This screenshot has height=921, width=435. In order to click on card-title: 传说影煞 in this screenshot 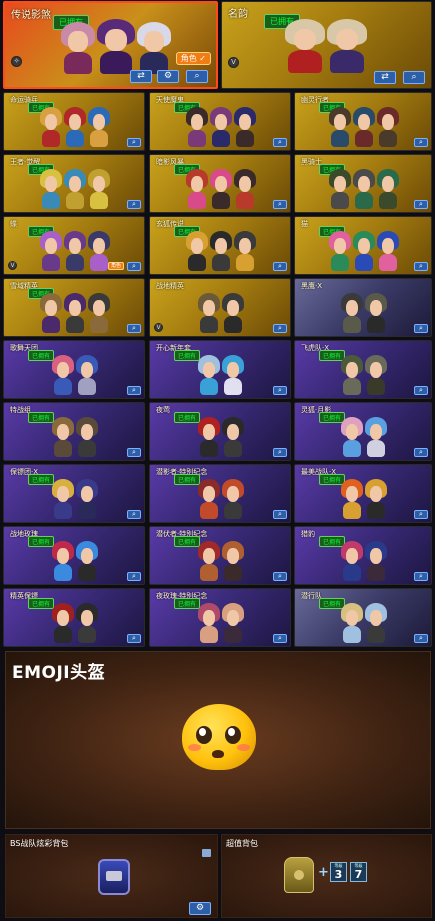, I will do `click(31, 15)`.